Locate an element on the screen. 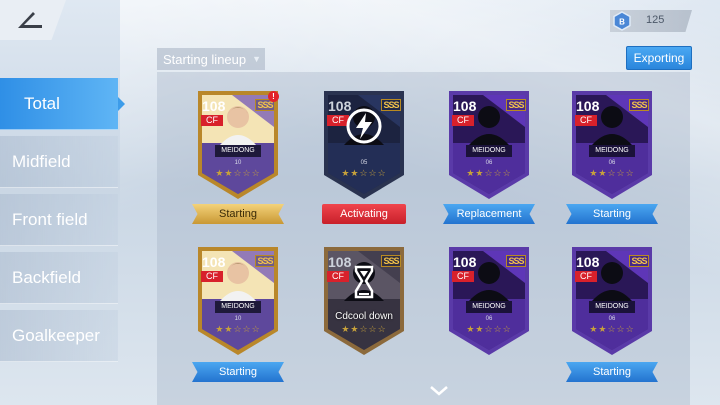  card-status-ribbon: Replacement is located at coordinates (489, 214).